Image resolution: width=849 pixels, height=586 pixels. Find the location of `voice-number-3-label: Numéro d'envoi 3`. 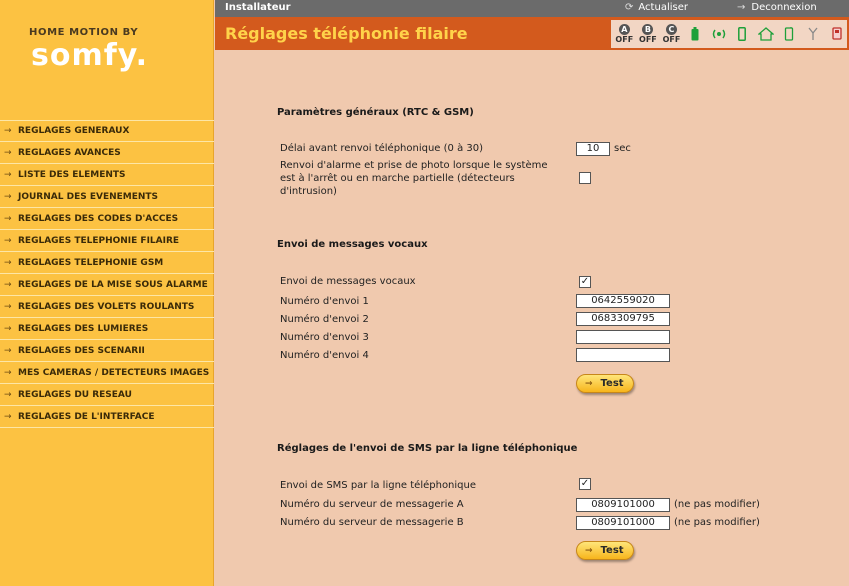

voice-number-3-label: Numéro d'envoi 3 is located at coordinates (324, 337).